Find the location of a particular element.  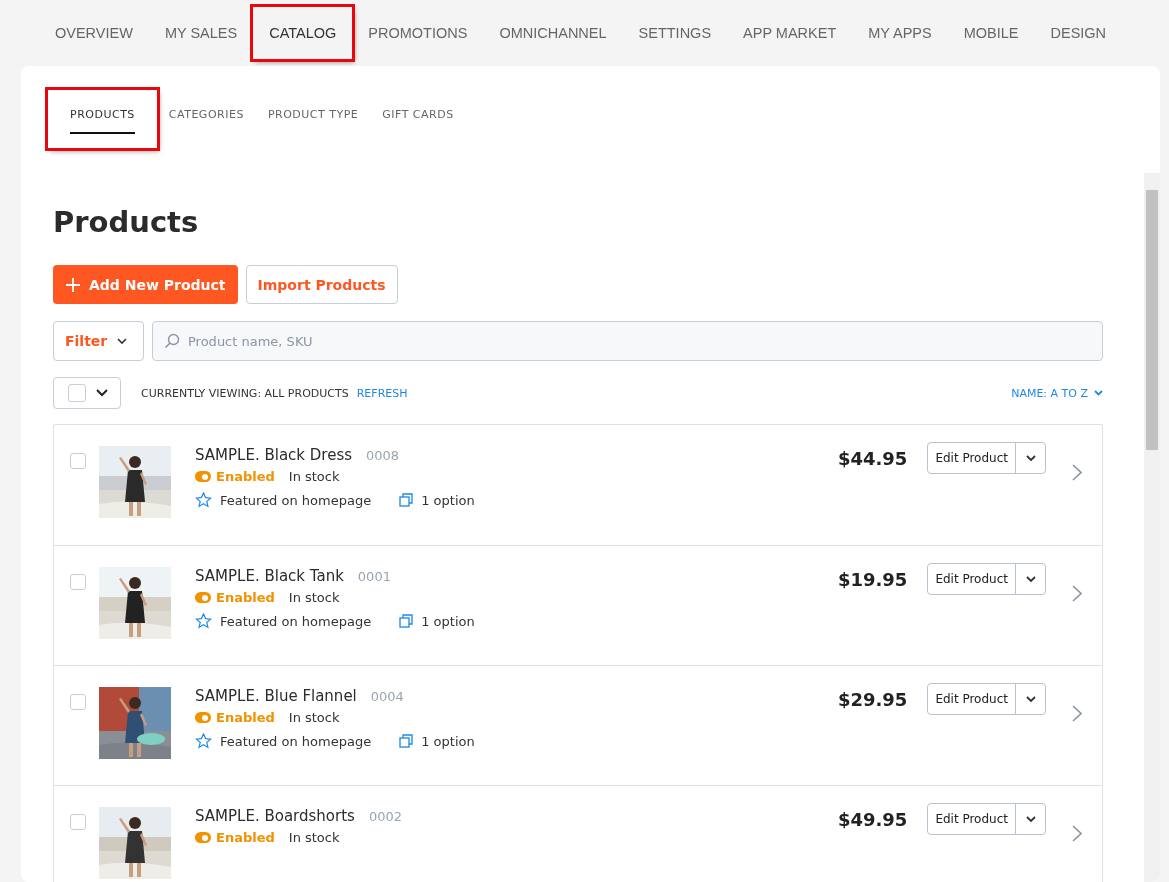

page-title: Products is located at coordinates (126, 222).